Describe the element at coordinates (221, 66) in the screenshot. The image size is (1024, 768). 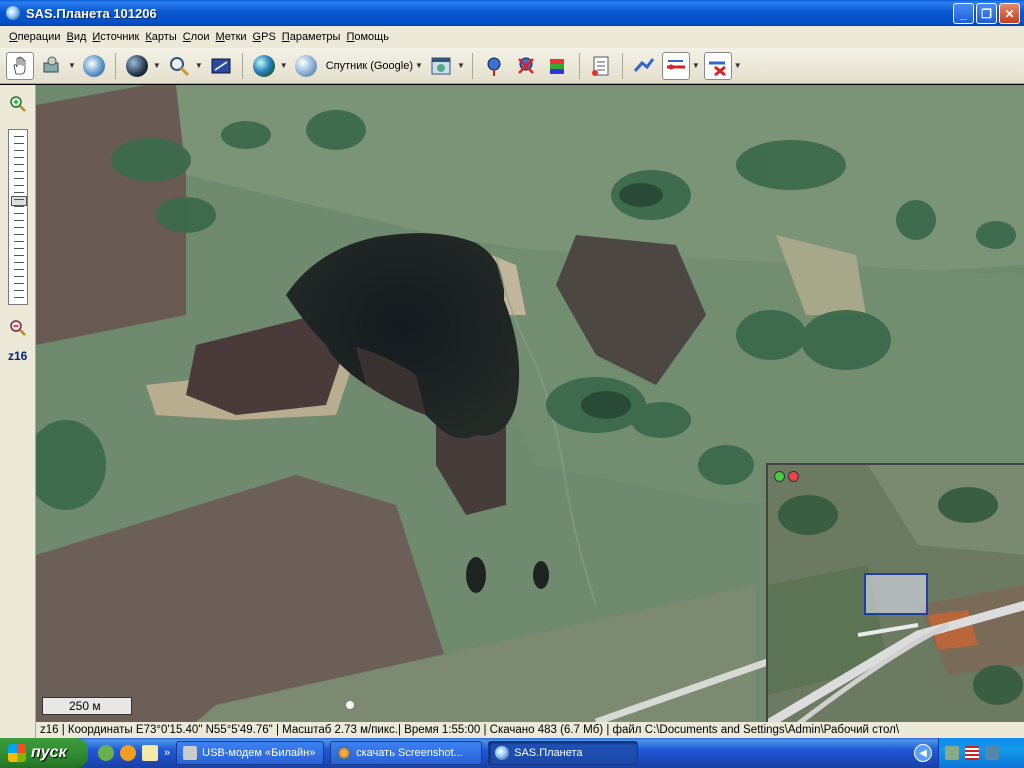
I see `fullscreen-icon` at that location.